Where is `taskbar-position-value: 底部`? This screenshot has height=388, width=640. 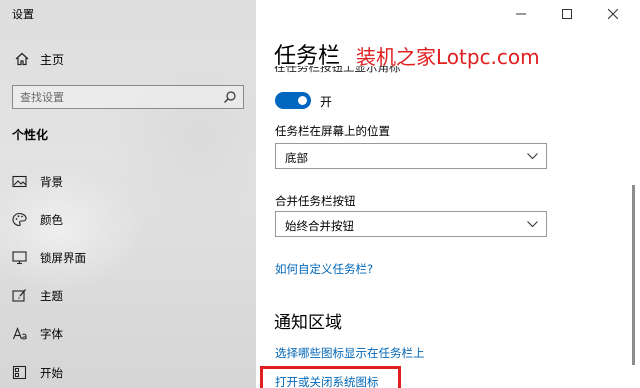
taskbar-position-value: 底部 is located at coordinates (296, 158).